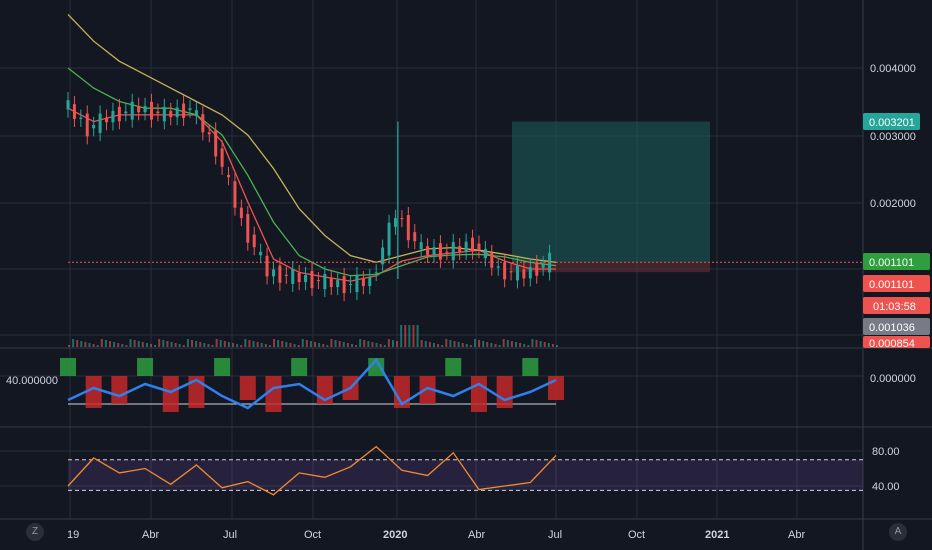  What do you see at coordinates (891, 263) in the screenshot?
I see `entry-price-label: 0.001101` at bounding box center [891, 263].